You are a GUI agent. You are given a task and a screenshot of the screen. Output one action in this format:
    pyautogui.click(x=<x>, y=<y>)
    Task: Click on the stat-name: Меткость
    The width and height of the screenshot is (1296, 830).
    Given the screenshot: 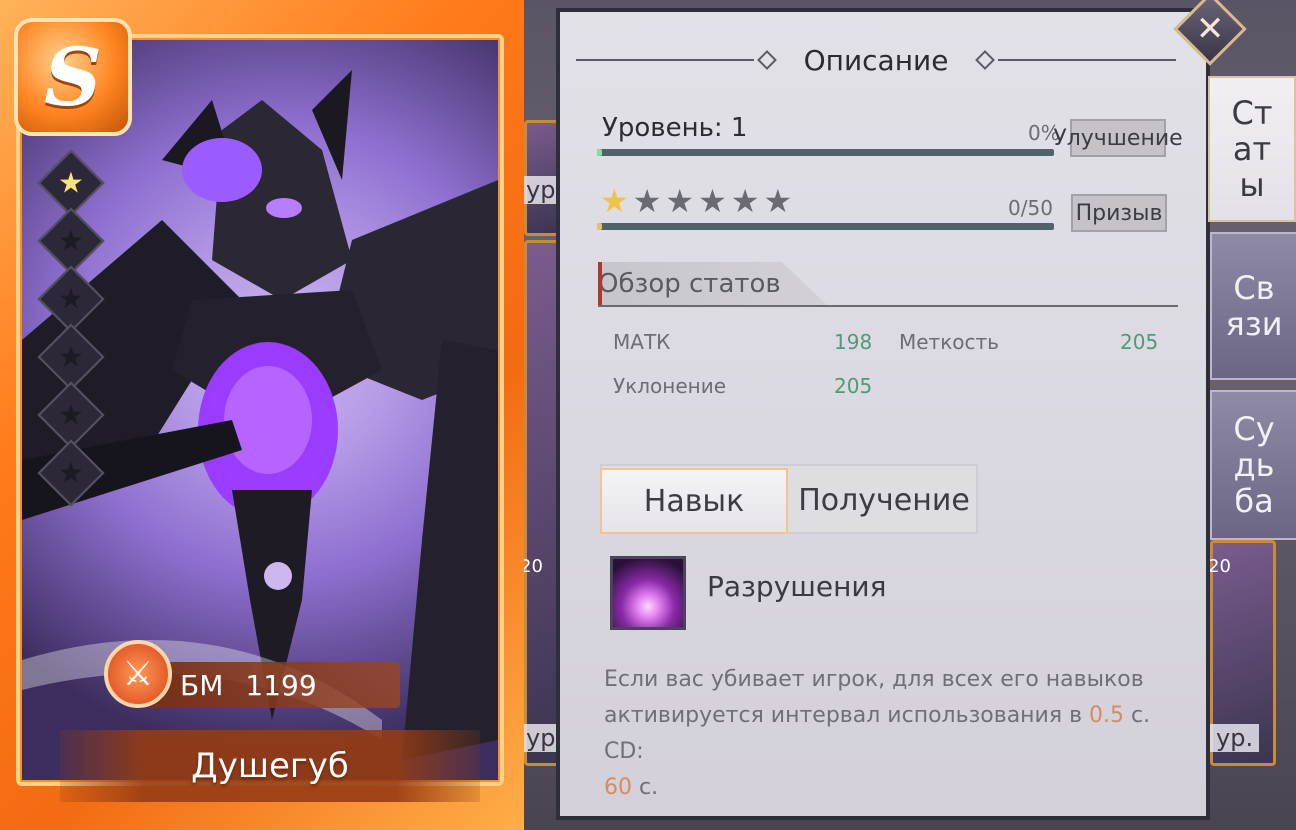 What is the action you would take?
    pyautogui.click(x=949, y=342)
    